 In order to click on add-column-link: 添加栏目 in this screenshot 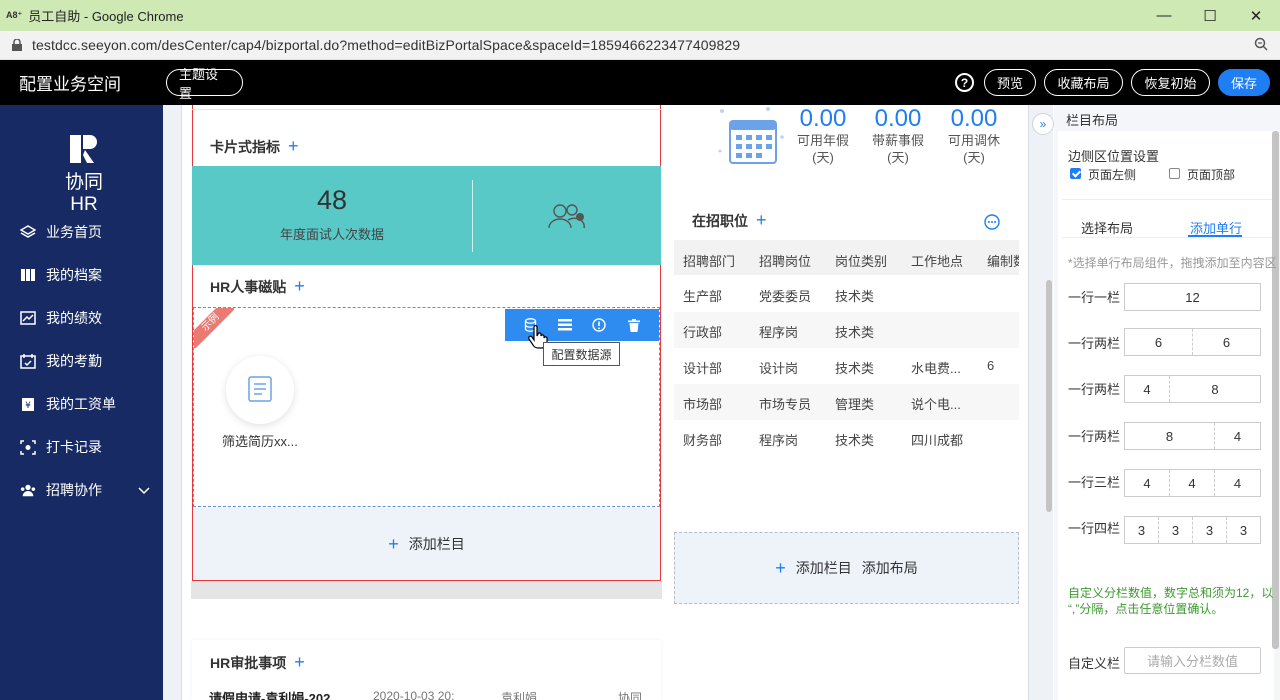, I will do `click(824, 568)`.